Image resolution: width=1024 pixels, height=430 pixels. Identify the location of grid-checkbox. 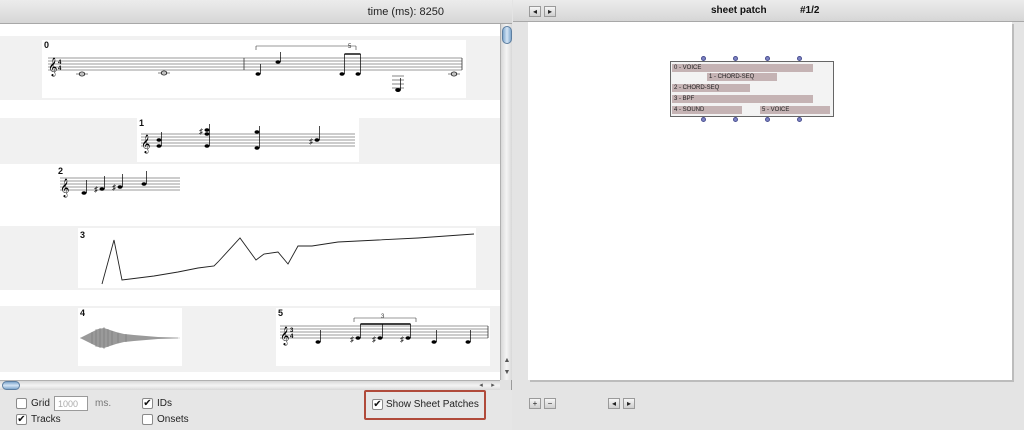
(21, 403).